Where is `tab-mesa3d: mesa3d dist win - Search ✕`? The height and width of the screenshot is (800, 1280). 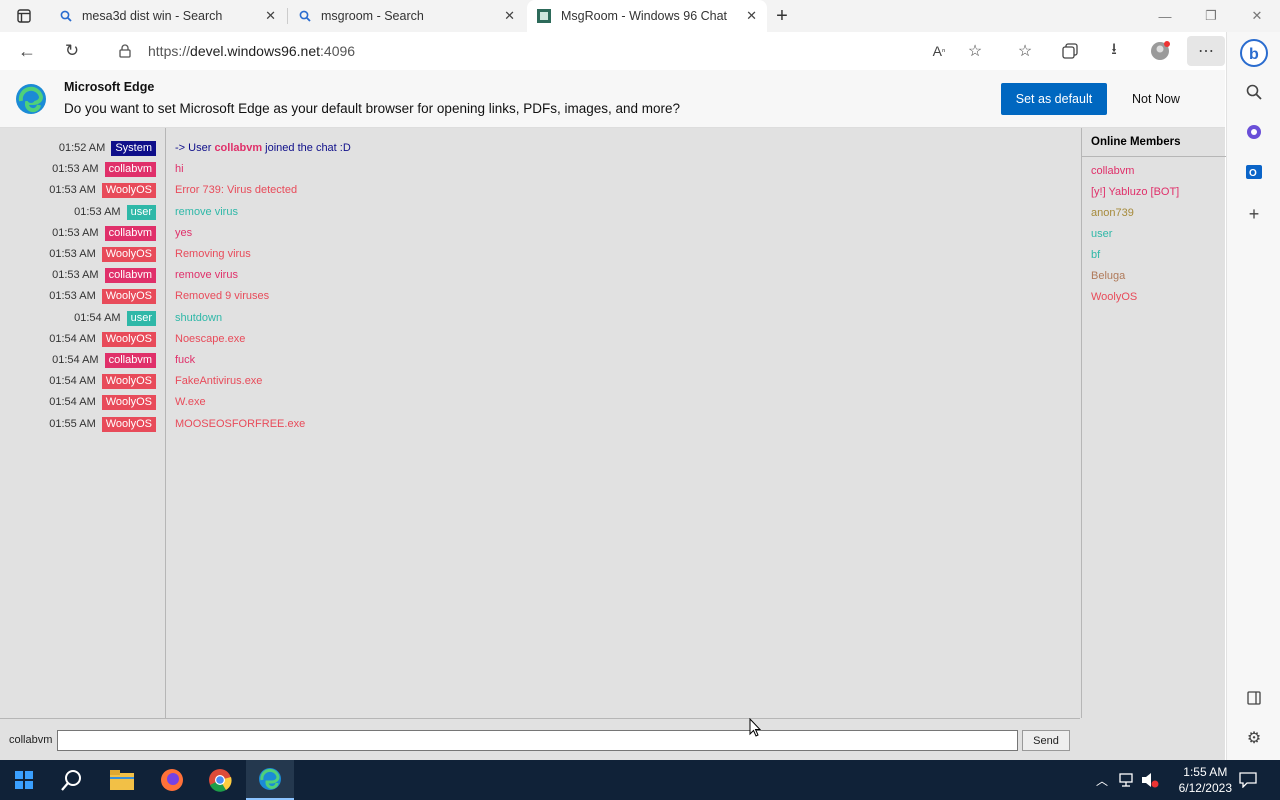 tab-mesa3d: mesa3d dist win - Search ✕ is located at coordinates (168, 16).